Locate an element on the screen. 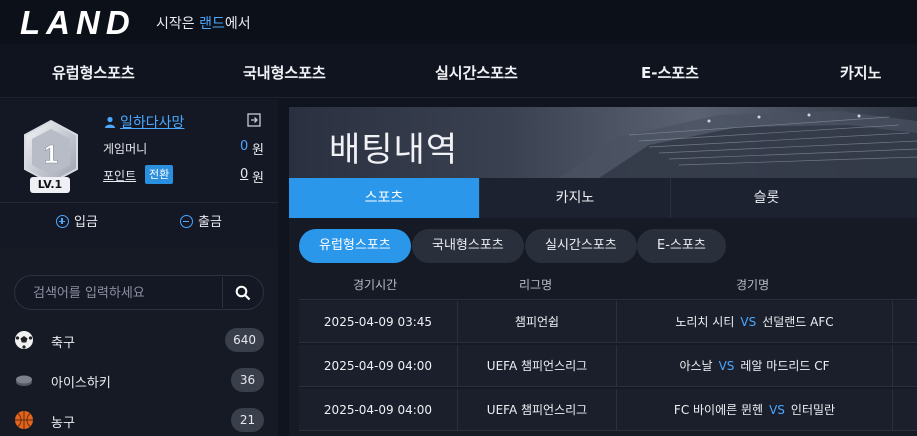 This screenshot has width=917, height=436. sport-count: 36 is located at coordinates (247, 380).